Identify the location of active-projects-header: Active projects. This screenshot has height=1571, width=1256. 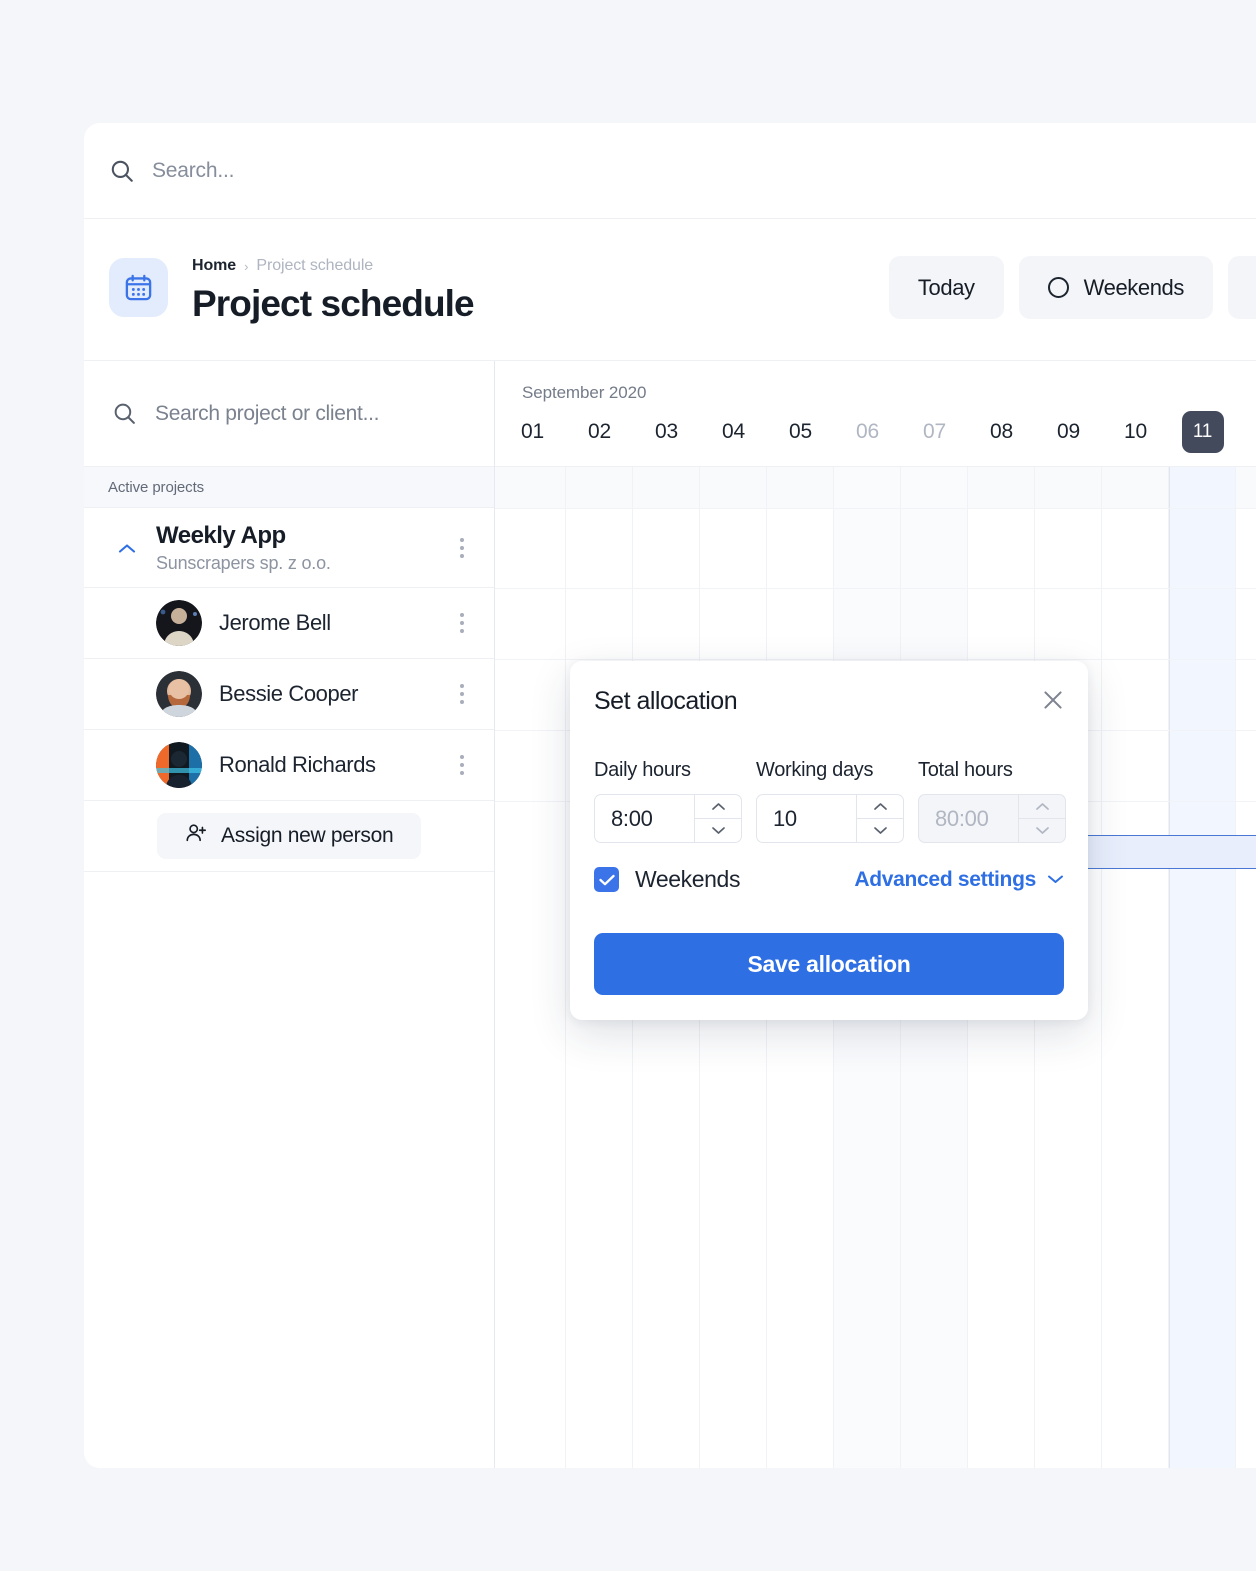
(289, 487).